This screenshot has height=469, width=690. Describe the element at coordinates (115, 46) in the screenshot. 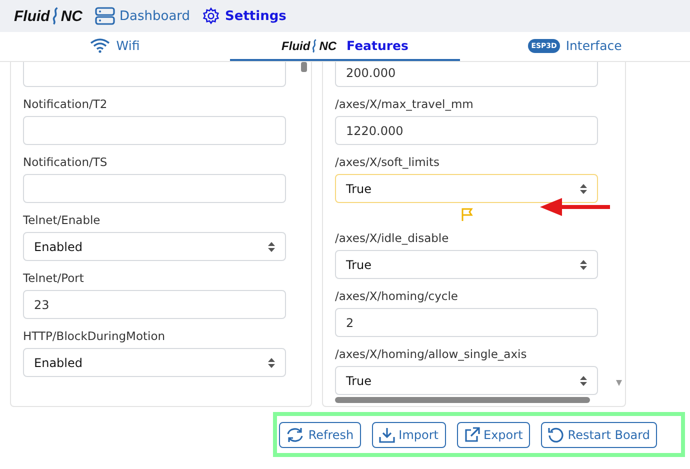

I see `tab: Wifi` at that location.